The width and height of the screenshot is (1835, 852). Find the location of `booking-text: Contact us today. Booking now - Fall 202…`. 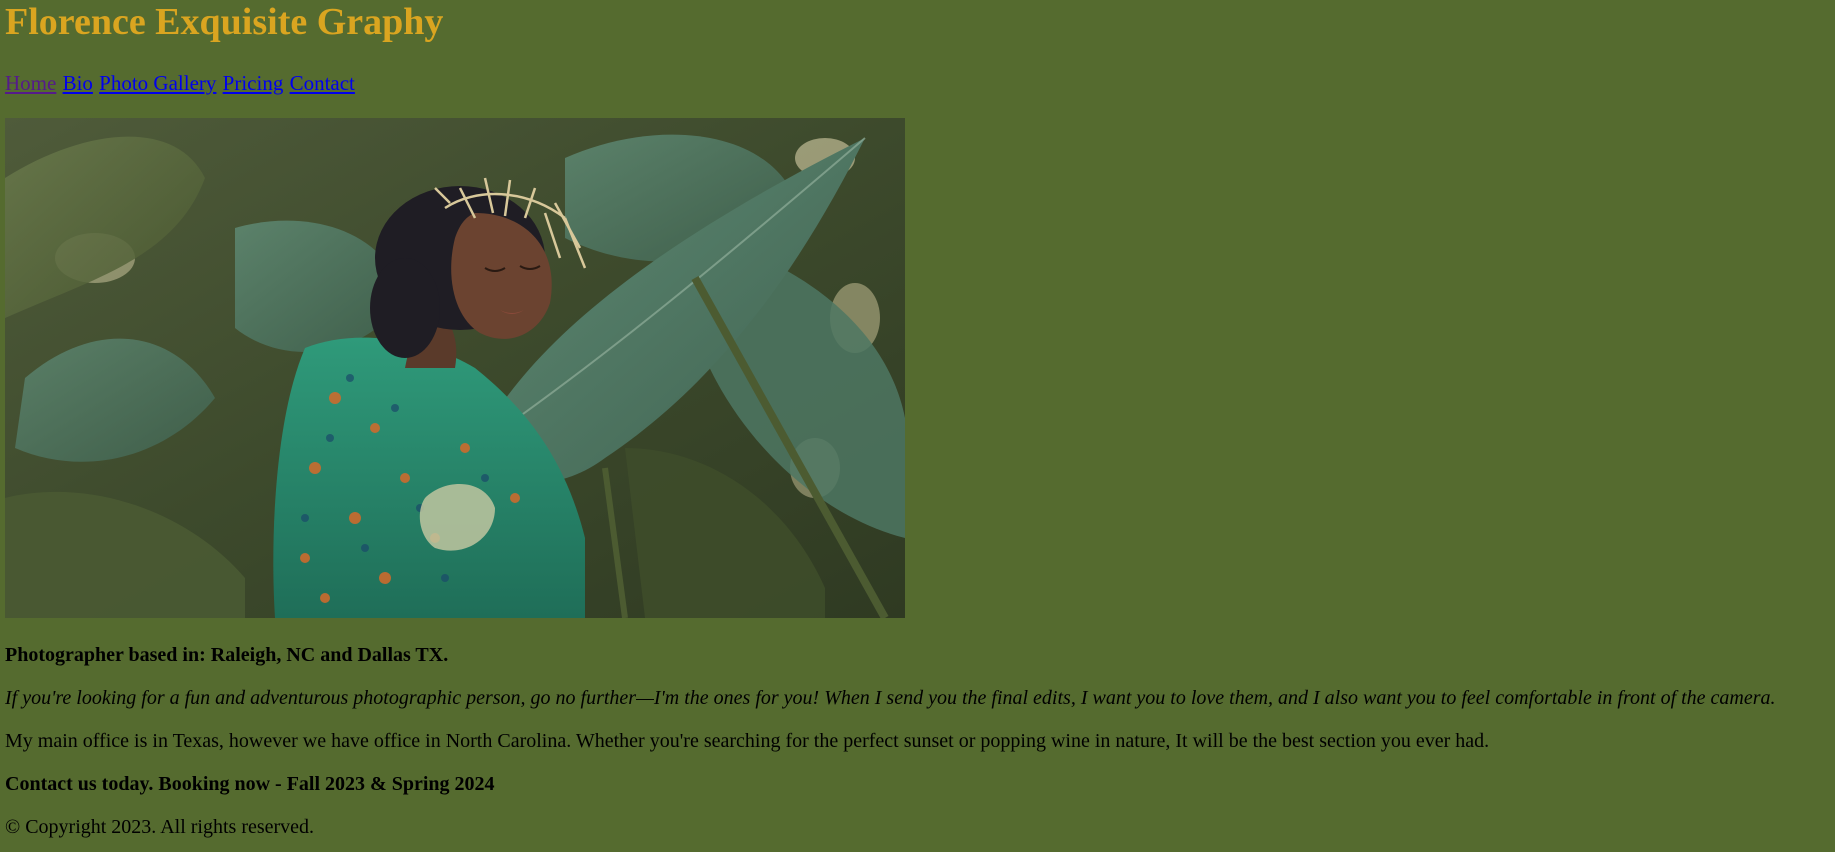

booking-text: Contact us today. Booking now - Fall 202… is located at coordinates (250, 784).